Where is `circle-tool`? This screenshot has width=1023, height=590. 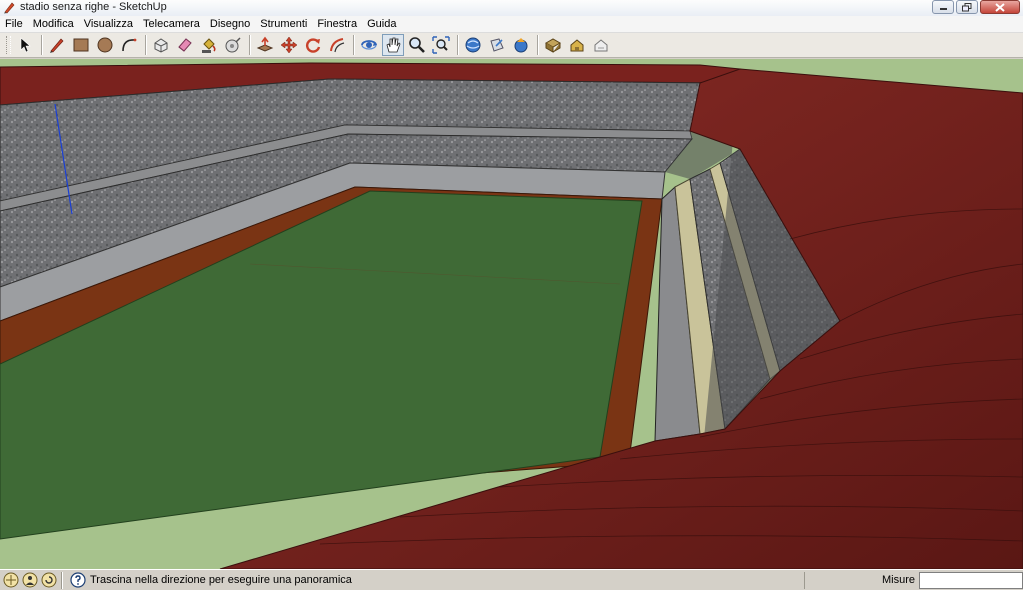 circle-tool is located at coordinates (105, 45).